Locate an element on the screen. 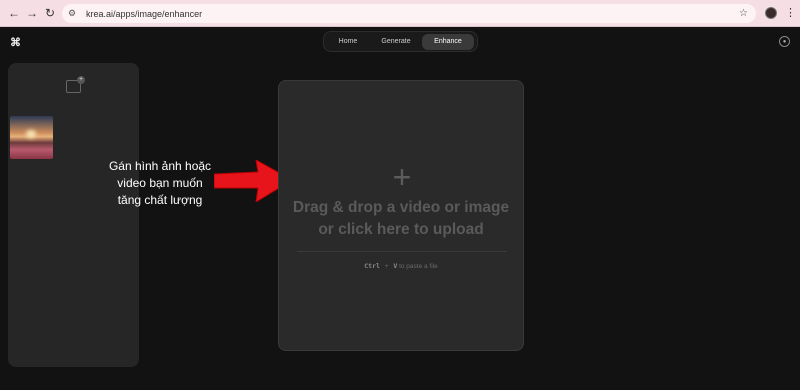 This screenshot has height=390, width=800. upload-plus-icon: + is located at coordinates (402, 177).